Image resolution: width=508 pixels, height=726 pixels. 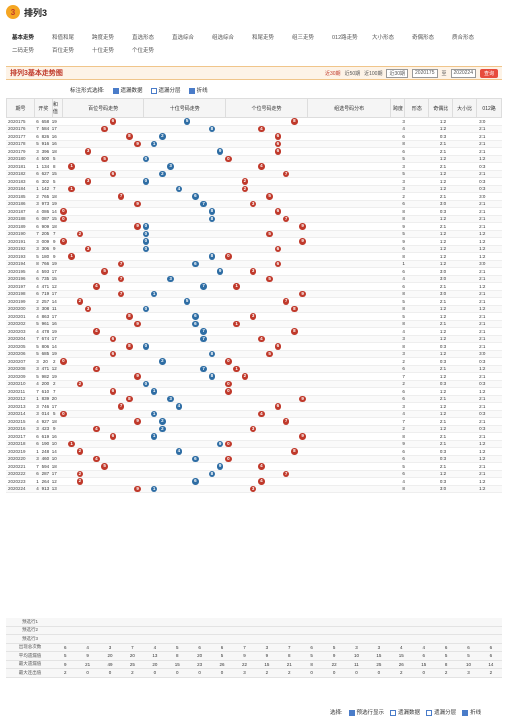 What do you see at coordinates (110, 673) in the screenshot?
I see `stat-value: 0` at bounding box center [110, 673].